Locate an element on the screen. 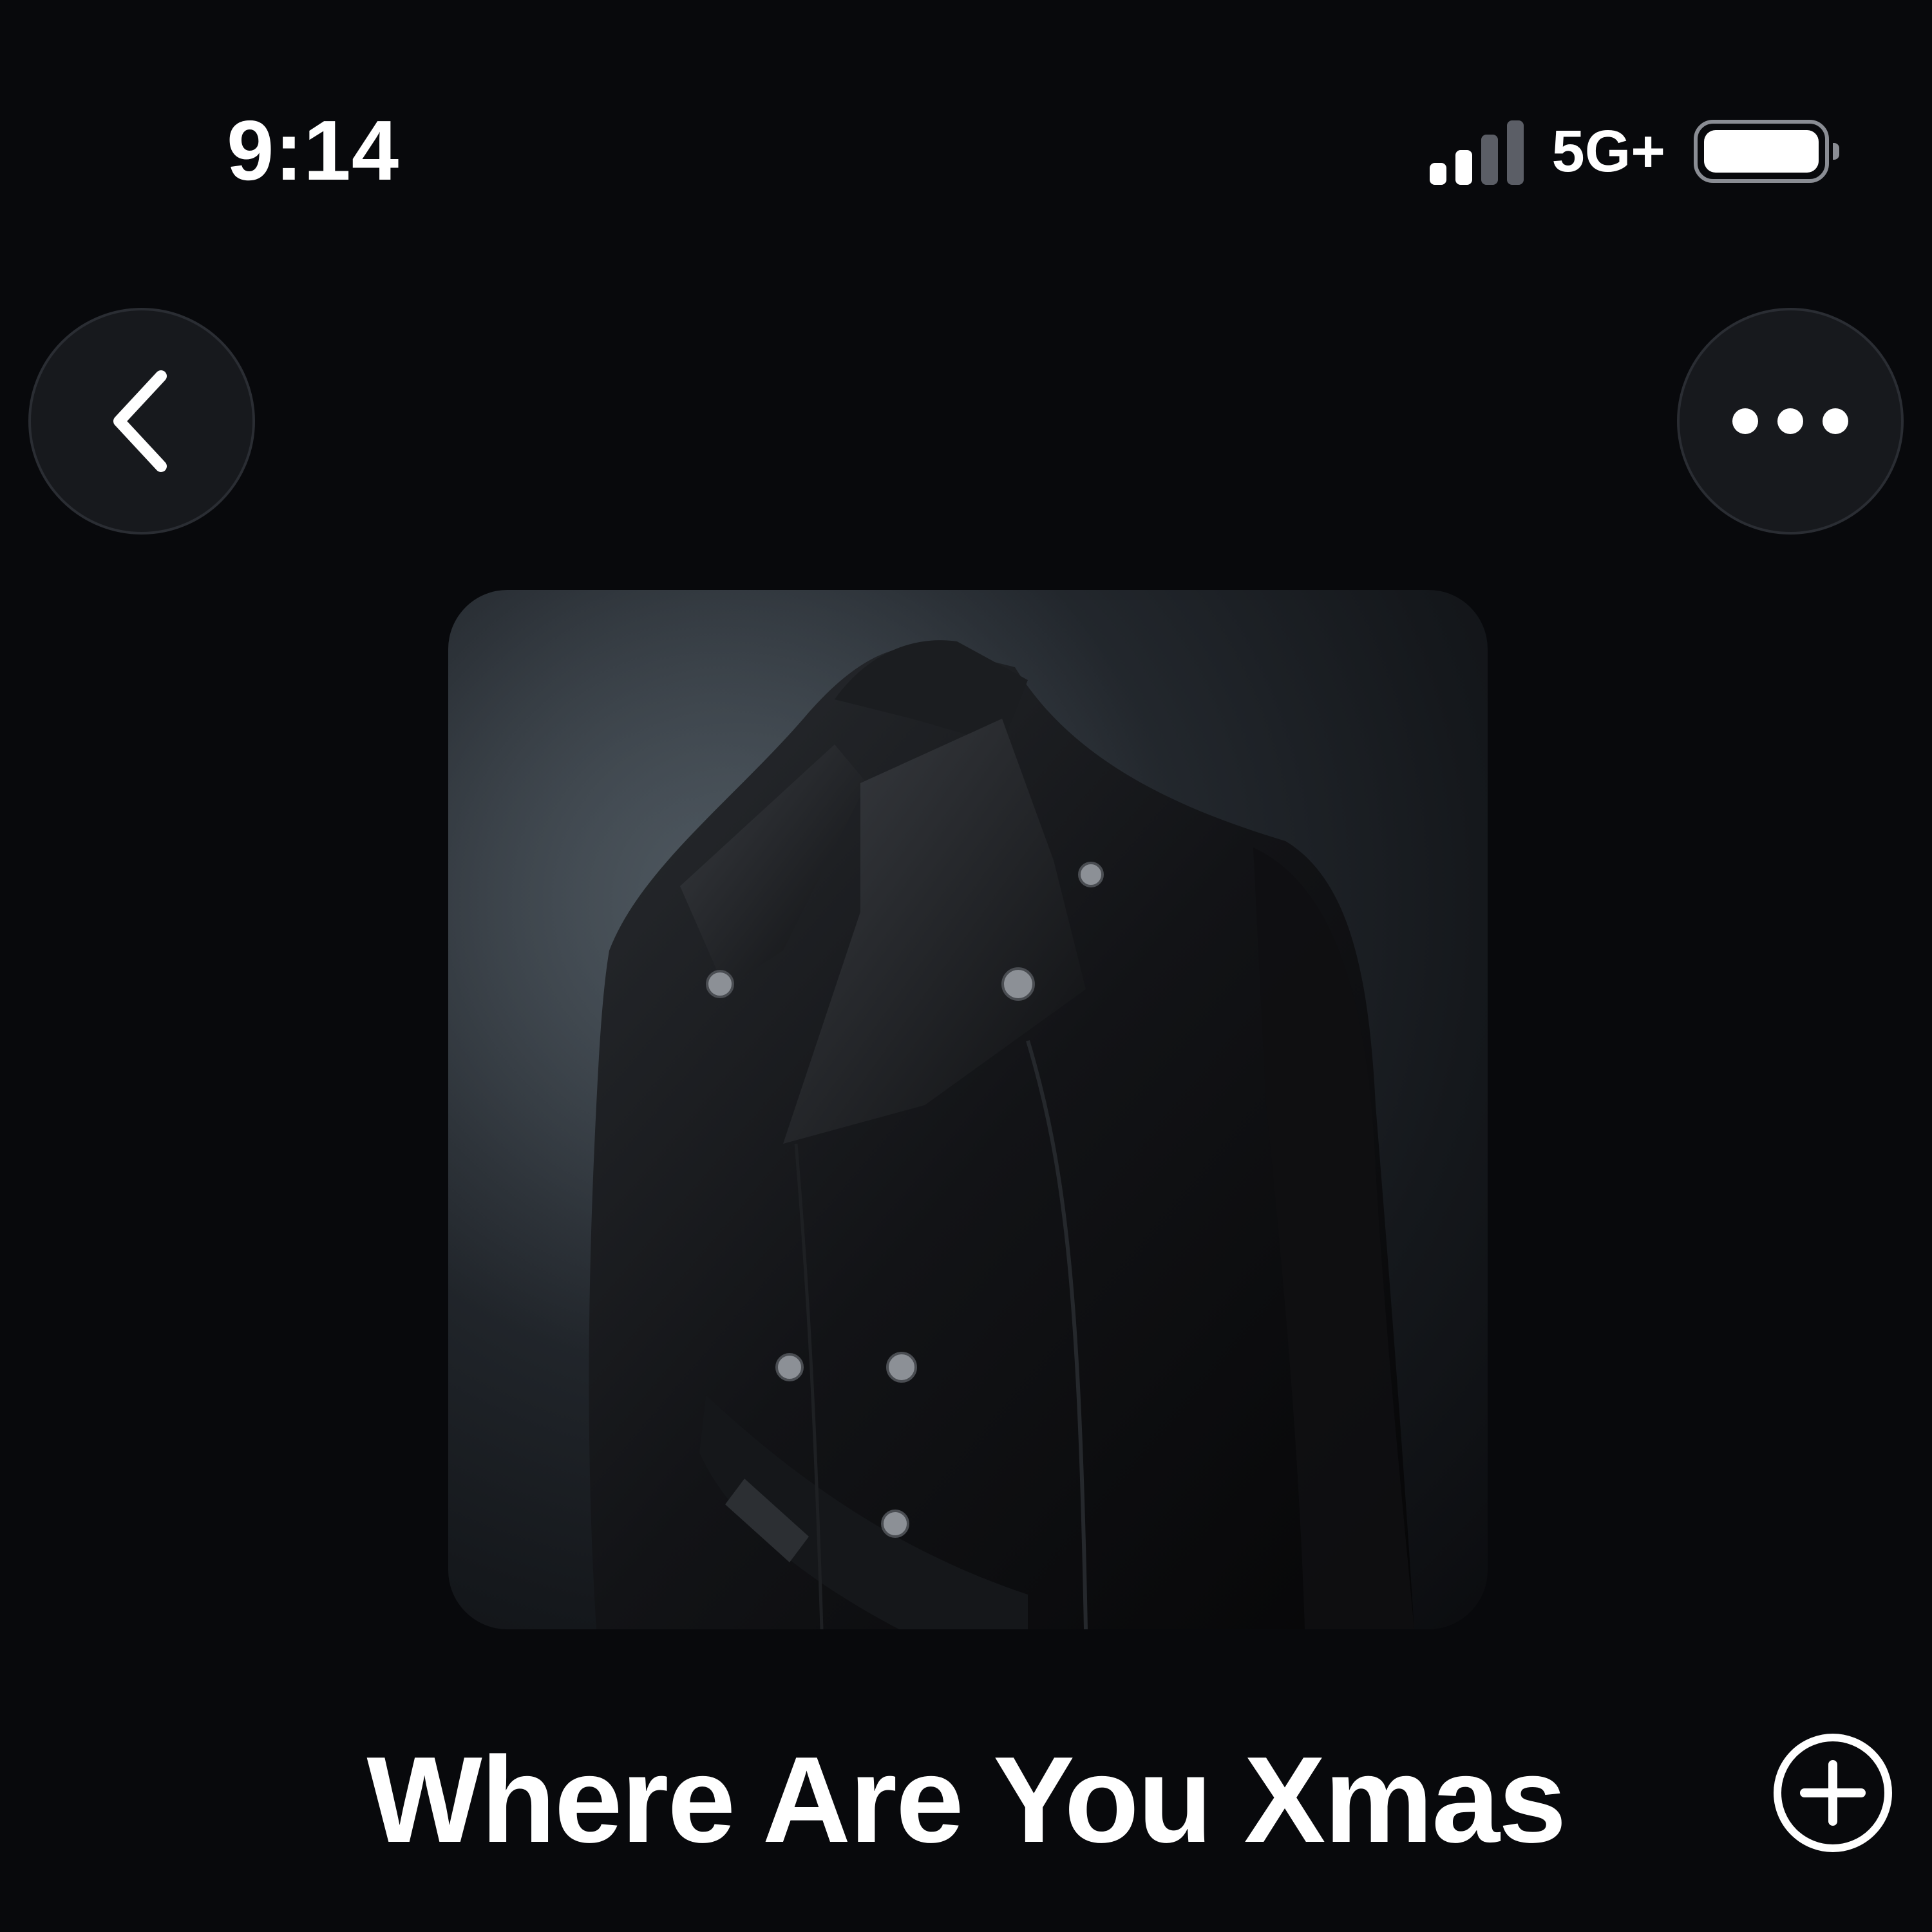 This screenshot has width=1932, height=1932. more-options-button is located at coordinates (1791, 421).